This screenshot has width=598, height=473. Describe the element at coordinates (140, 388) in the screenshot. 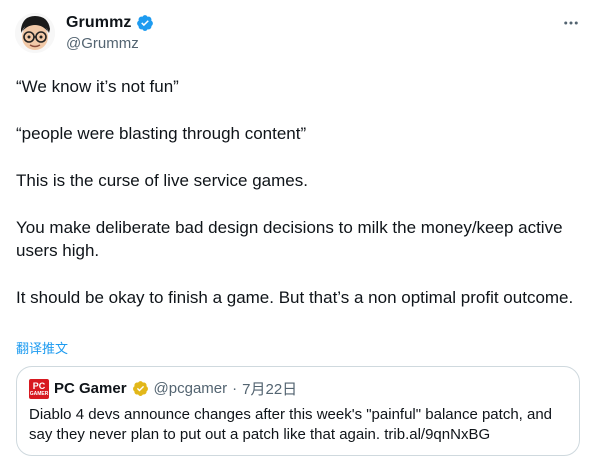

I see `verified-gold-badge-icon` at that location.